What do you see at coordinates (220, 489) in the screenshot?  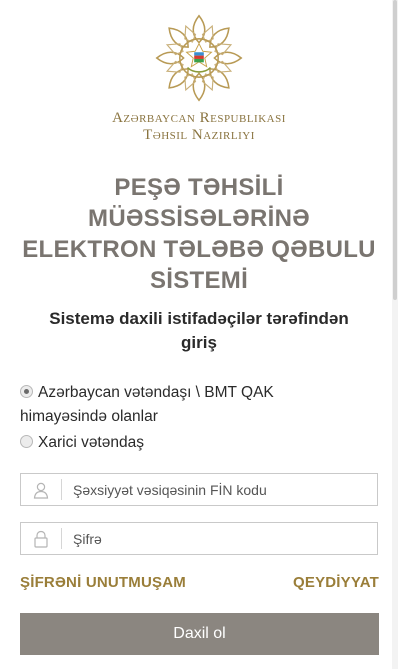 I see `fin-code-input` at bounding box center [220, 489].